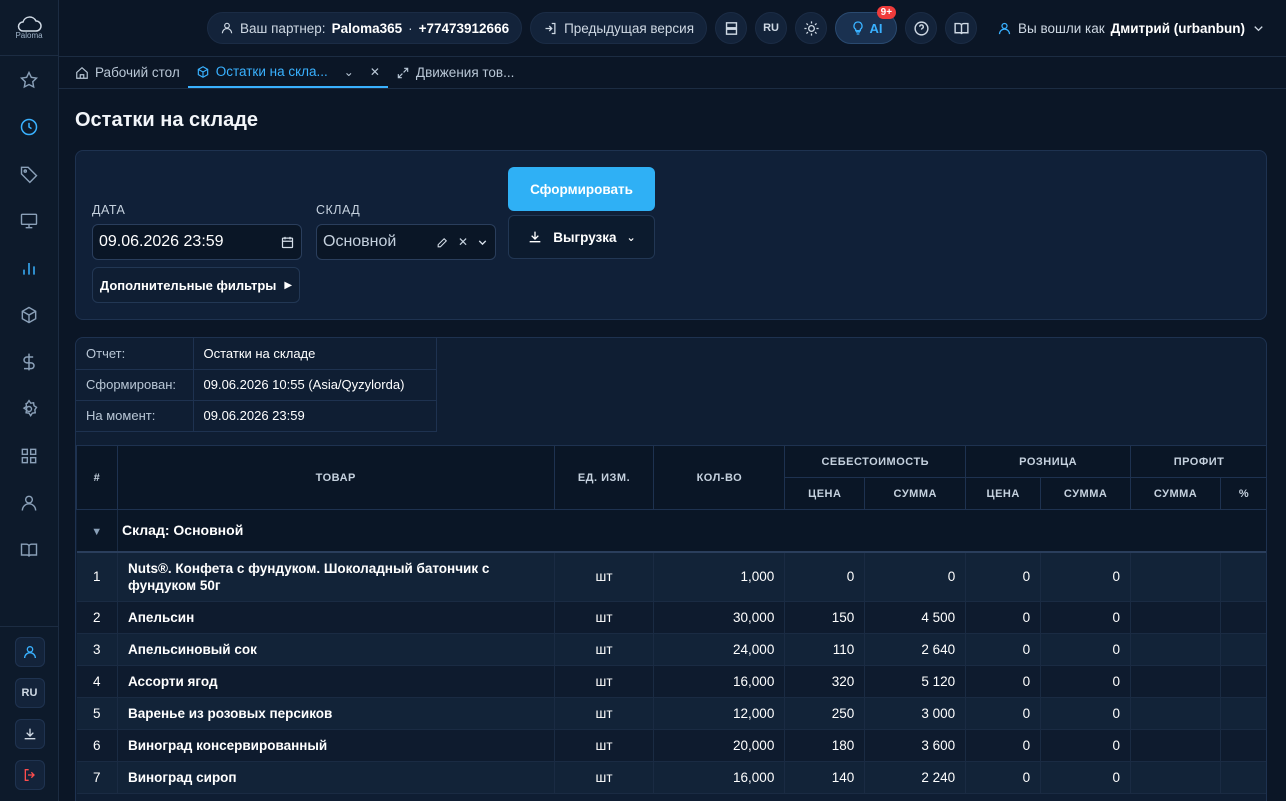 Image resolution: width=1286 pixels, height=801 pixels. What do you see at coordinates (29, 455) in the screenshot?
I see `sidebar-item-apps` at bounding box center [29, 455].